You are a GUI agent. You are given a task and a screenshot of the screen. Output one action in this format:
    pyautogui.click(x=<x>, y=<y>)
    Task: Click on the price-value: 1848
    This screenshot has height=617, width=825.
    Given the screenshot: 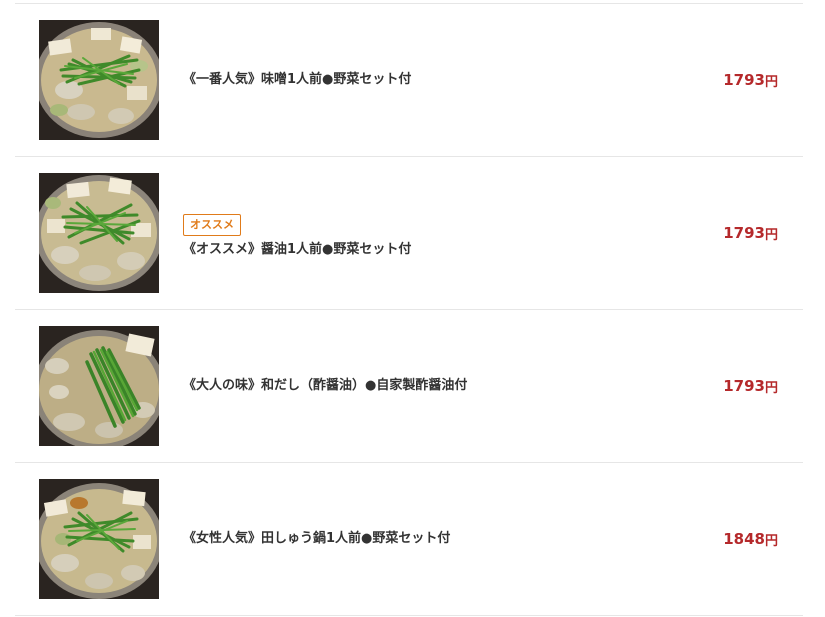 What is the action you would take?
    pyautogui.click(x=744, y=539)
    